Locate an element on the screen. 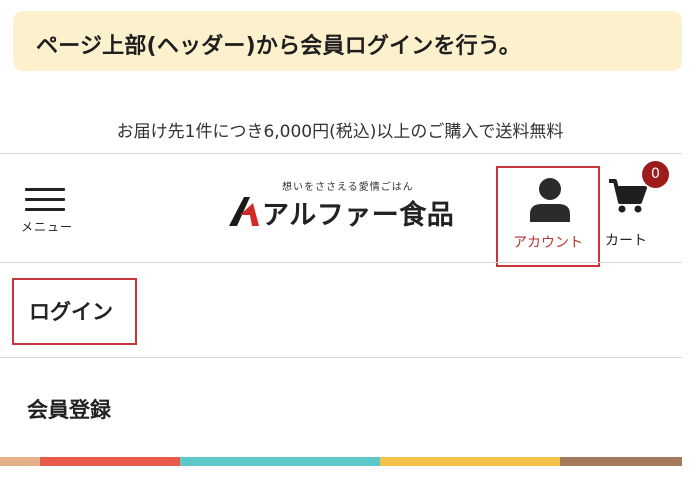 Image resolution: width=700 pixels, height=500 pixels. header-top-divider is located at coordinates (341, 153).